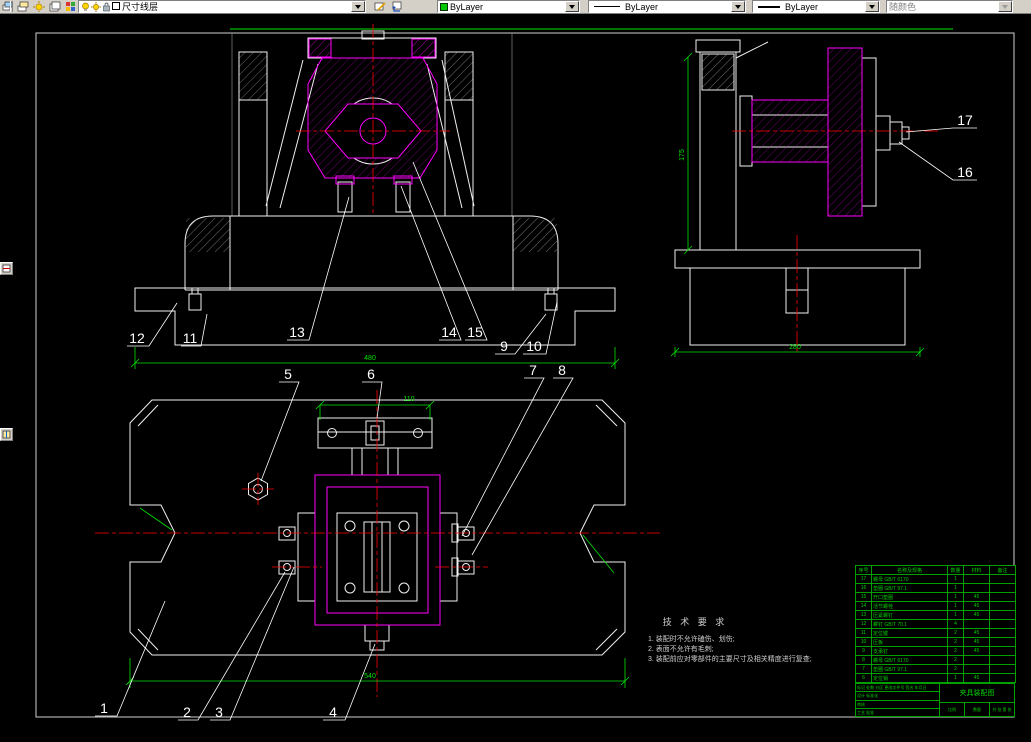 The height and width of the screenshot is (742, 1031). I want to click on lineweight-combo-arrow, so click(872, 6).